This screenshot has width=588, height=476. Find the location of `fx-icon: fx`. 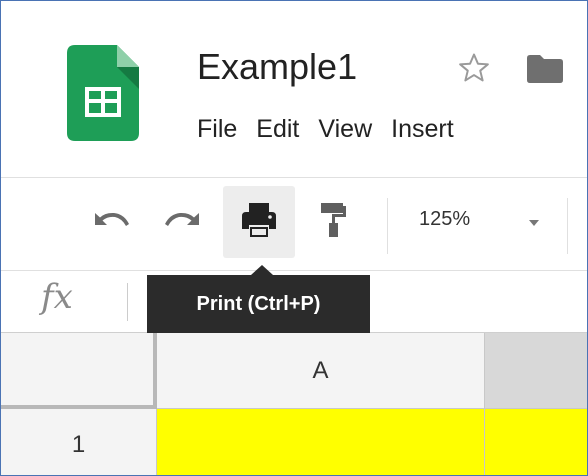

fx-icon: fx is located at coordinates (57, 297).